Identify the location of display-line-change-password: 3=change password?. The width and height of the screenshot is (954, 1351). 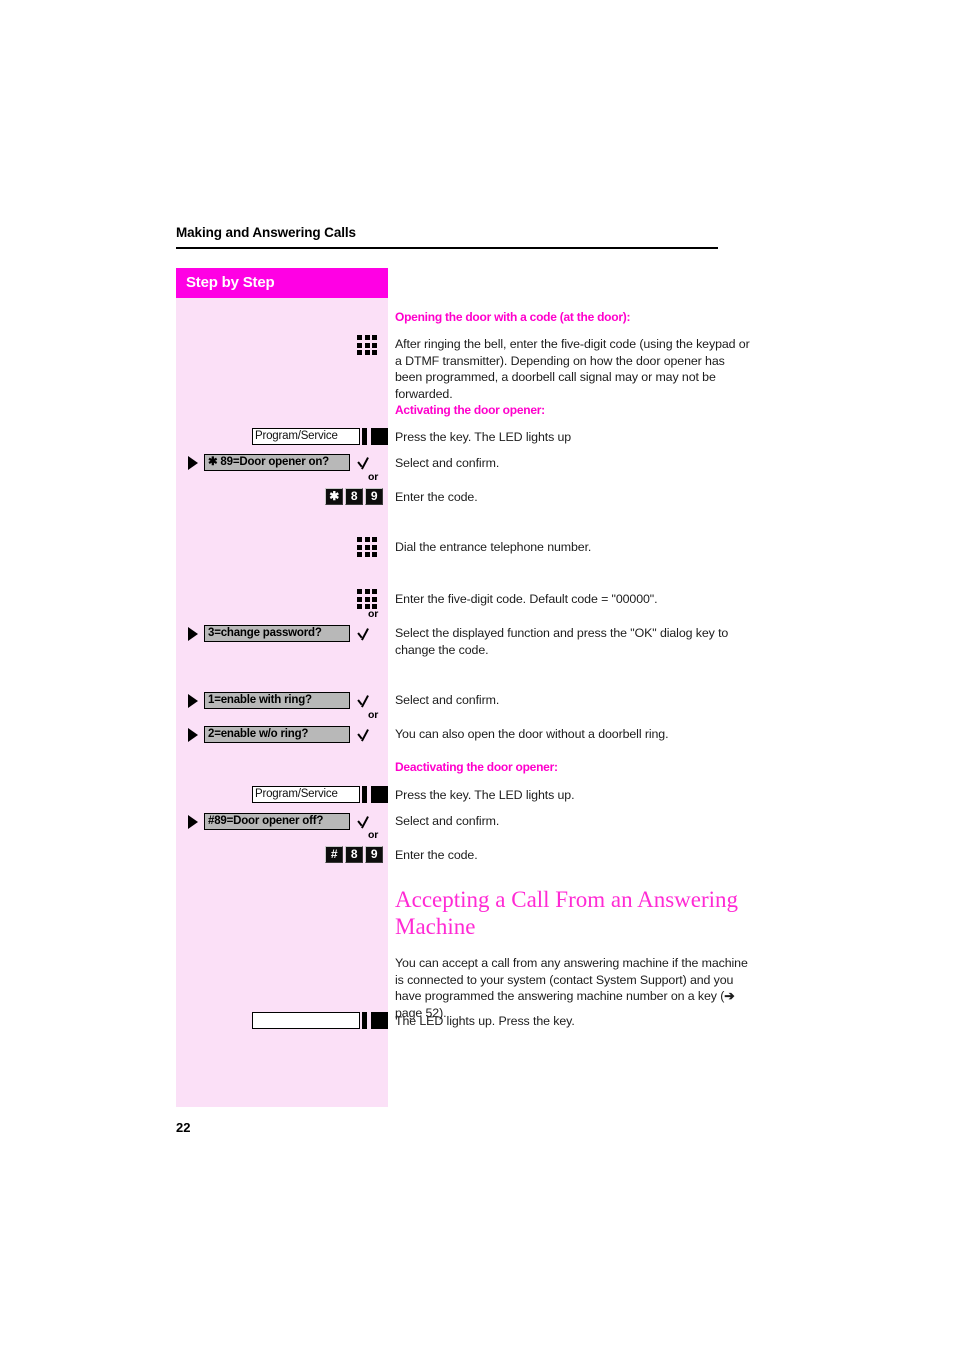
(277, 633).